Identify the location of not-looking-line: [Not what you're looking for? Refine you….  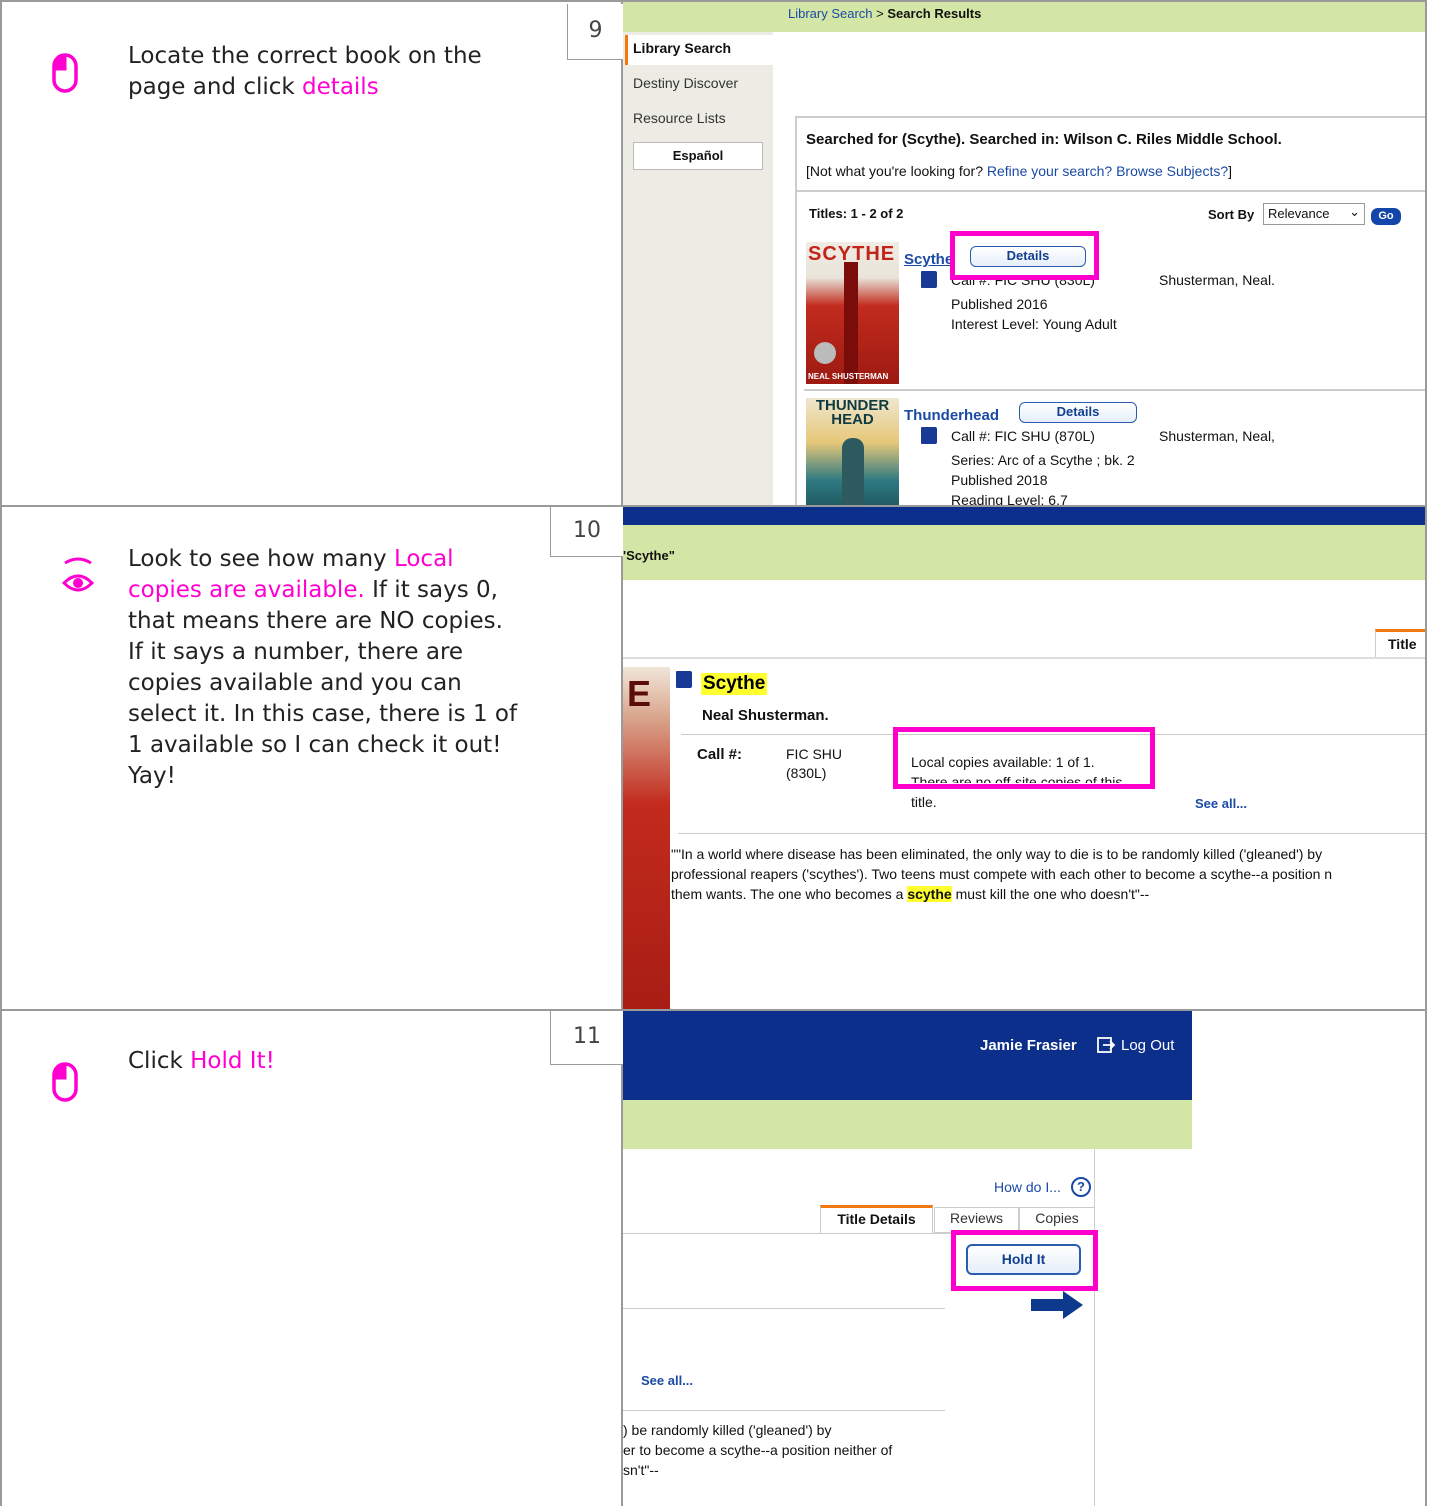
(1019, 171).